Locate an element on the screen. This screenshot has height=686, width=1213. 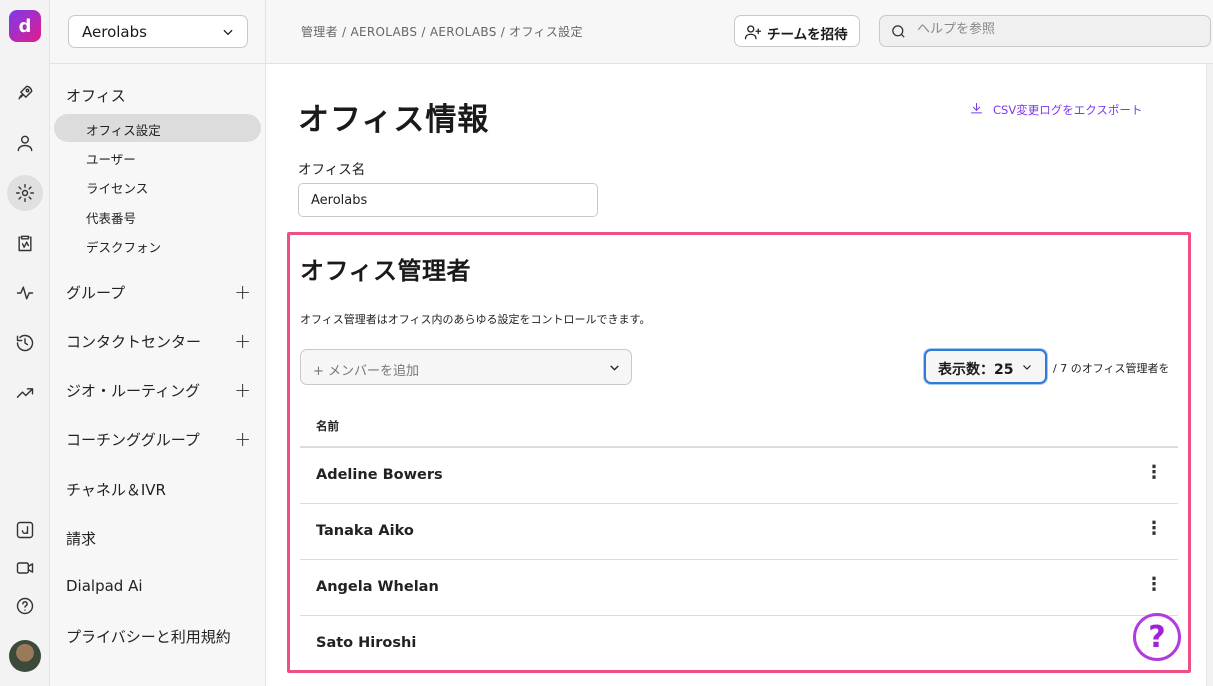
help-fab-button: ? is located at coordinates (1157, 637).